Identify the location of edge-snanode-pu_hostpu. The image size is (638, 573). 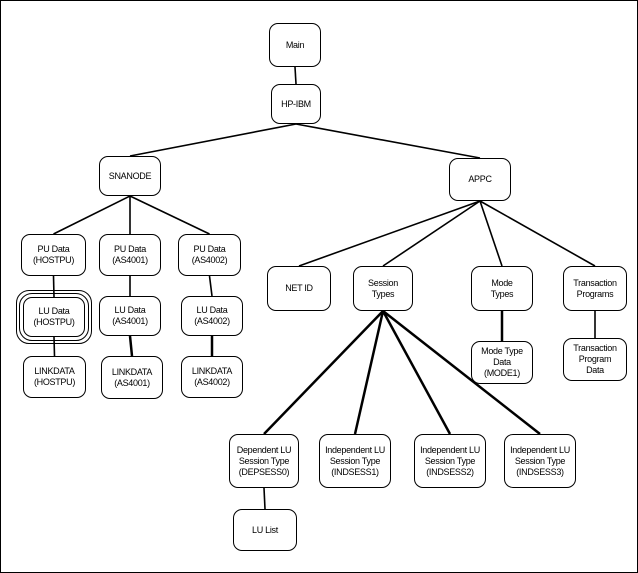
(92, 215).